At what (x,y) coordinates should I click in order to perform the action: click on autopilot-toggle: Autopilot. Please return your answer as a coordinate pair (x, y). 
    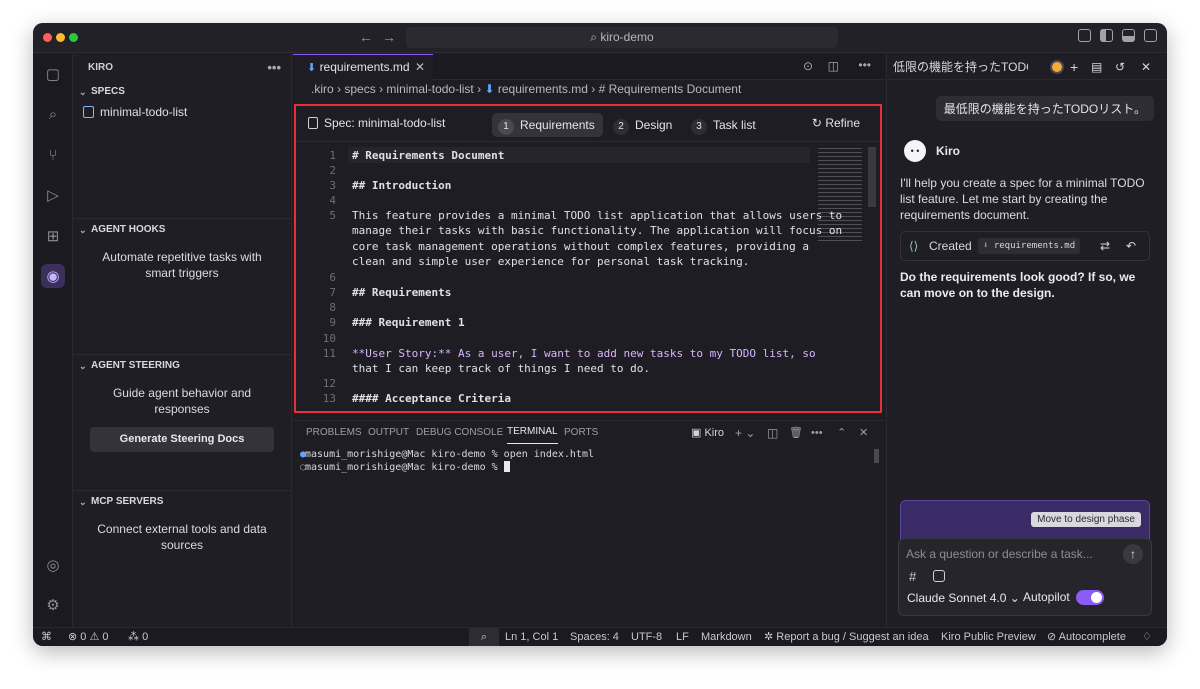
    Looking at the image, I should click on (1063, 598).